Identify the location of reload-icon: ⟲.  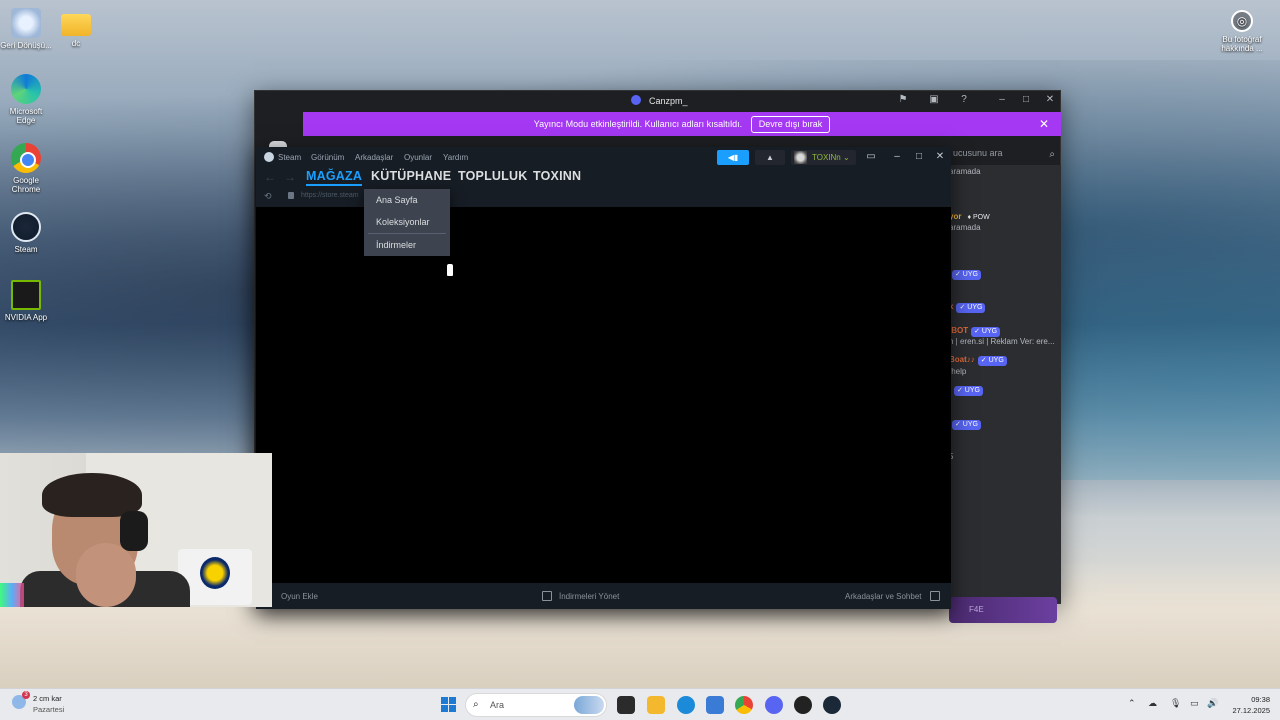
(268, 196).